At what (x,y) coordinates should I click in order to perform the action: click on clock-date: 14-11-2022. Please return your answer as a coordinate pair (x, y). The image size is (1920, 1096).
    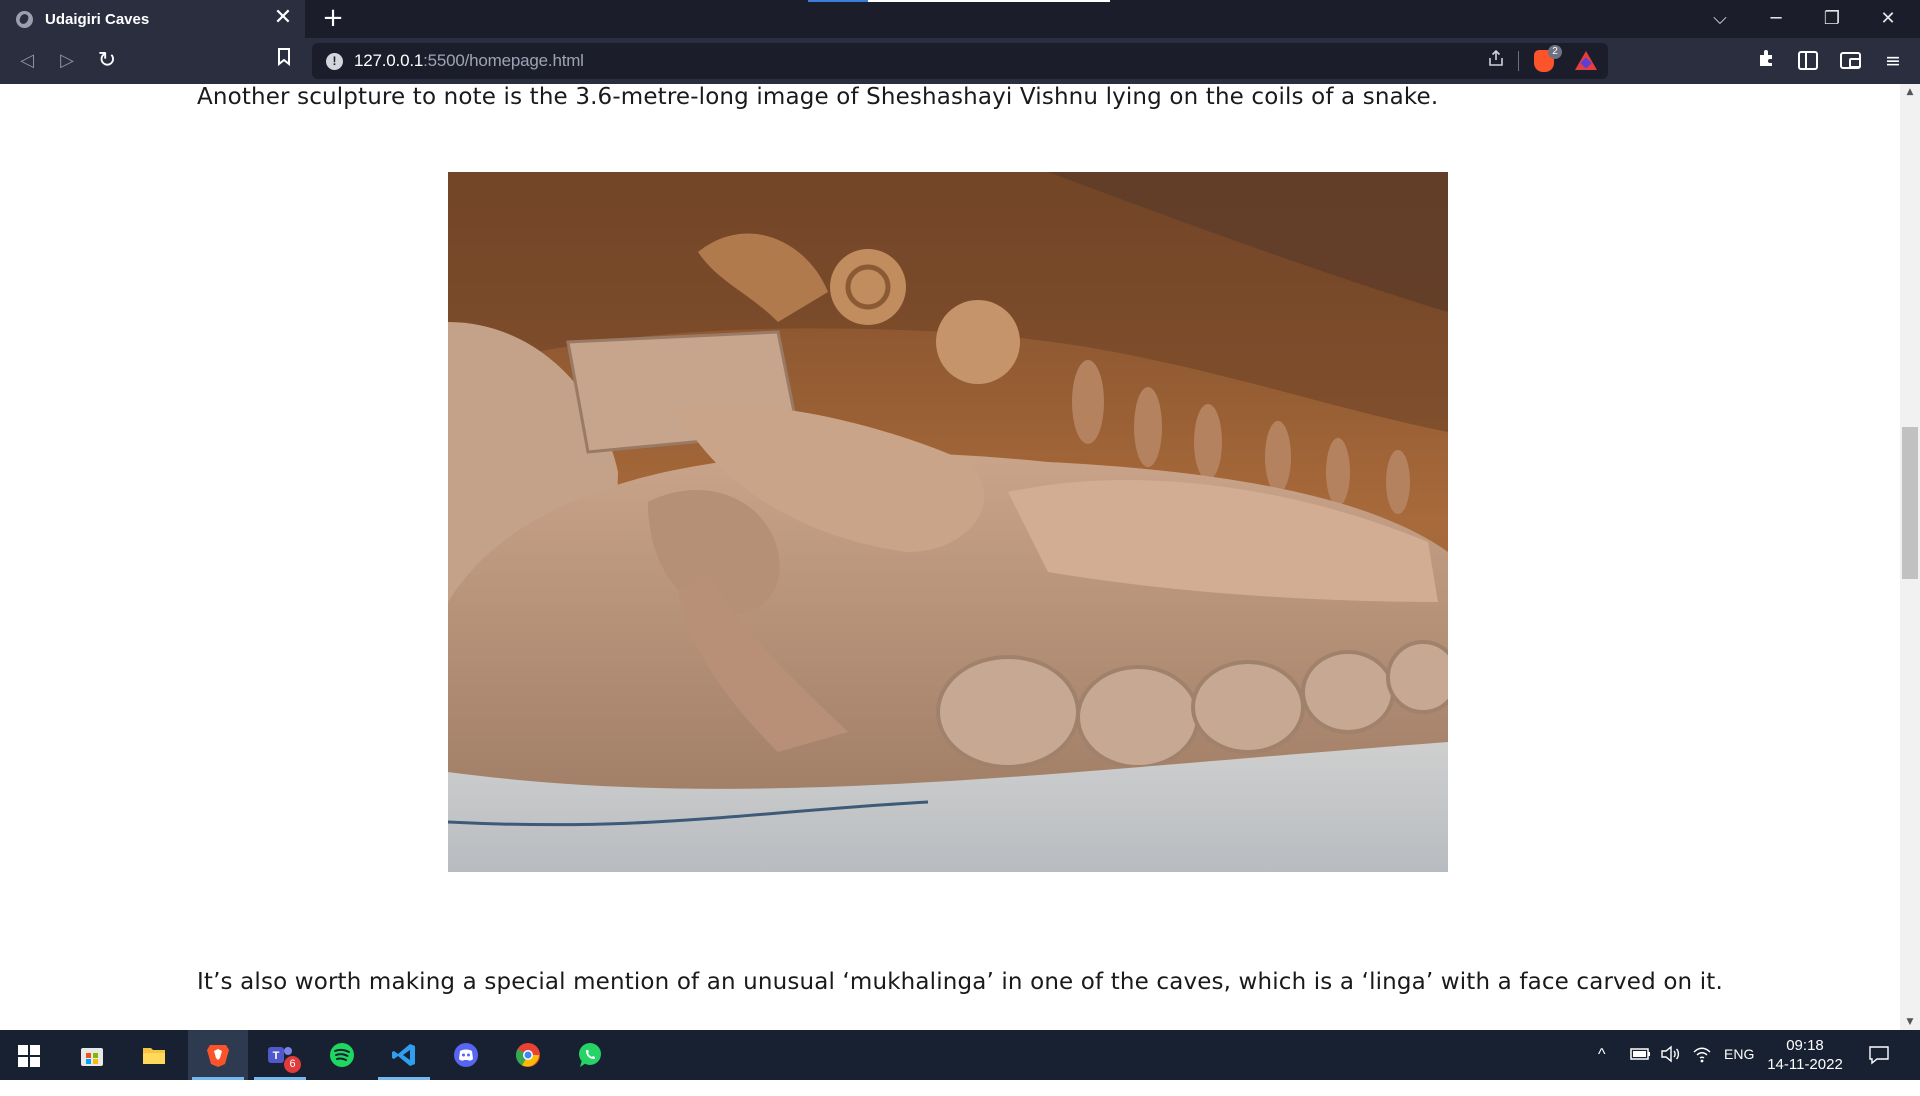
    Looking at the image, I should click on (1805, 1064).